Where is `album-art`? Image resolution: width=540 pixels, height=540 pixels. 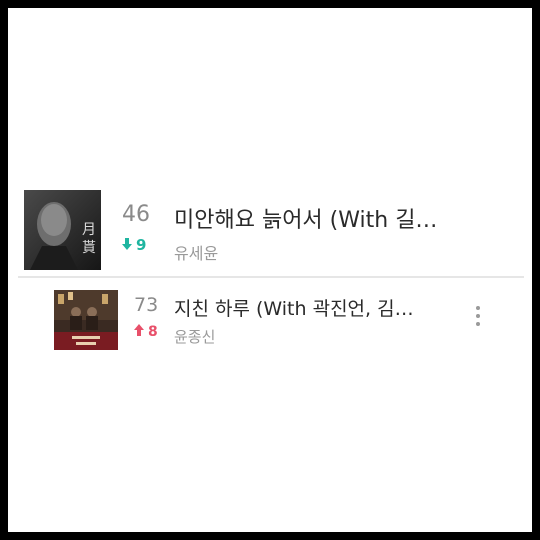 album-art is located at coordinates (86, 320).